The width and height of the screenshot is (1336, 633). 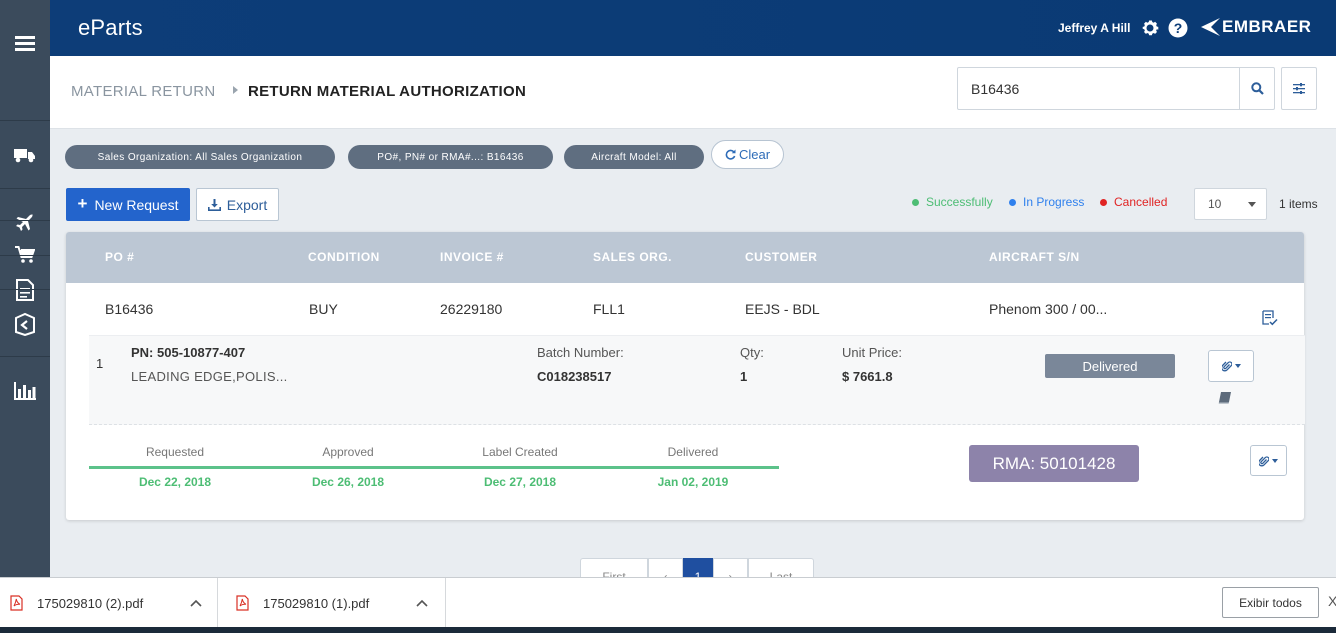 What do you see at coordinates (520, 482) in the screenshot?
I see `timeline-step-date: Dec 27, 2018` at bounding box center [520, 482].